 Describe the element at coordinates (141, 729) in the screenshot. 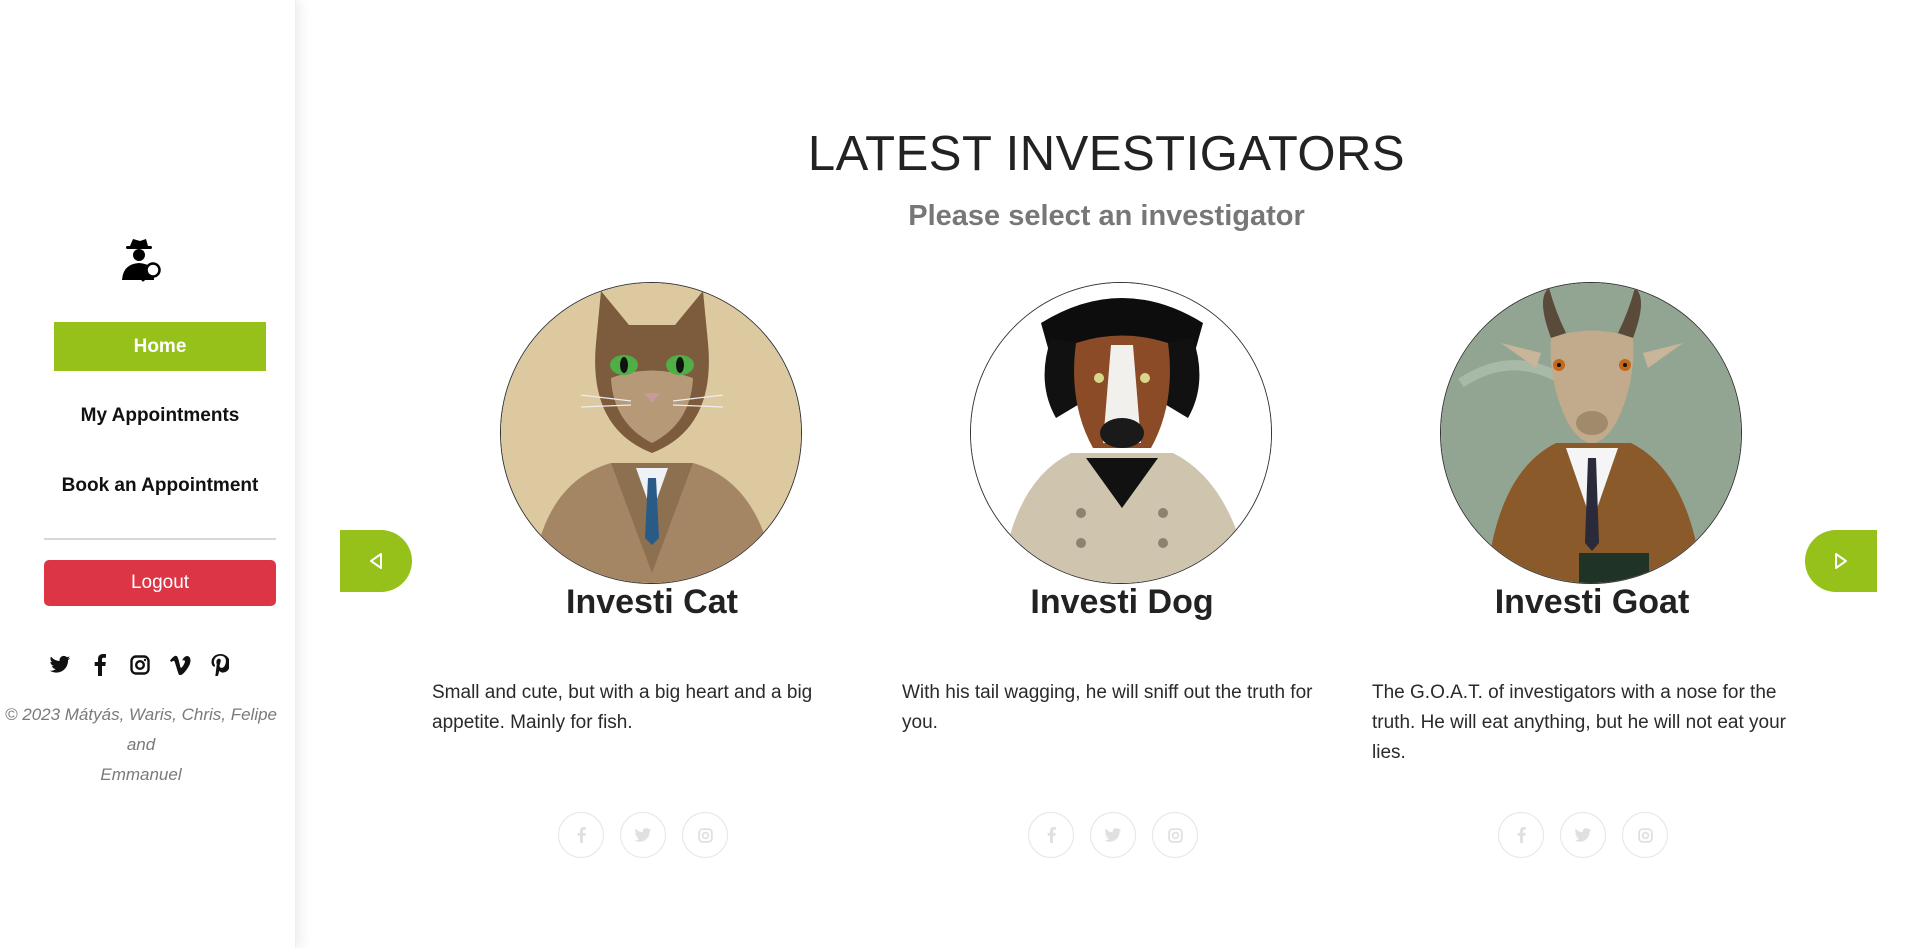

I see `copyright-line-1: © 2023 Mátyás, Waris, Chris, Felipe and` at that location.